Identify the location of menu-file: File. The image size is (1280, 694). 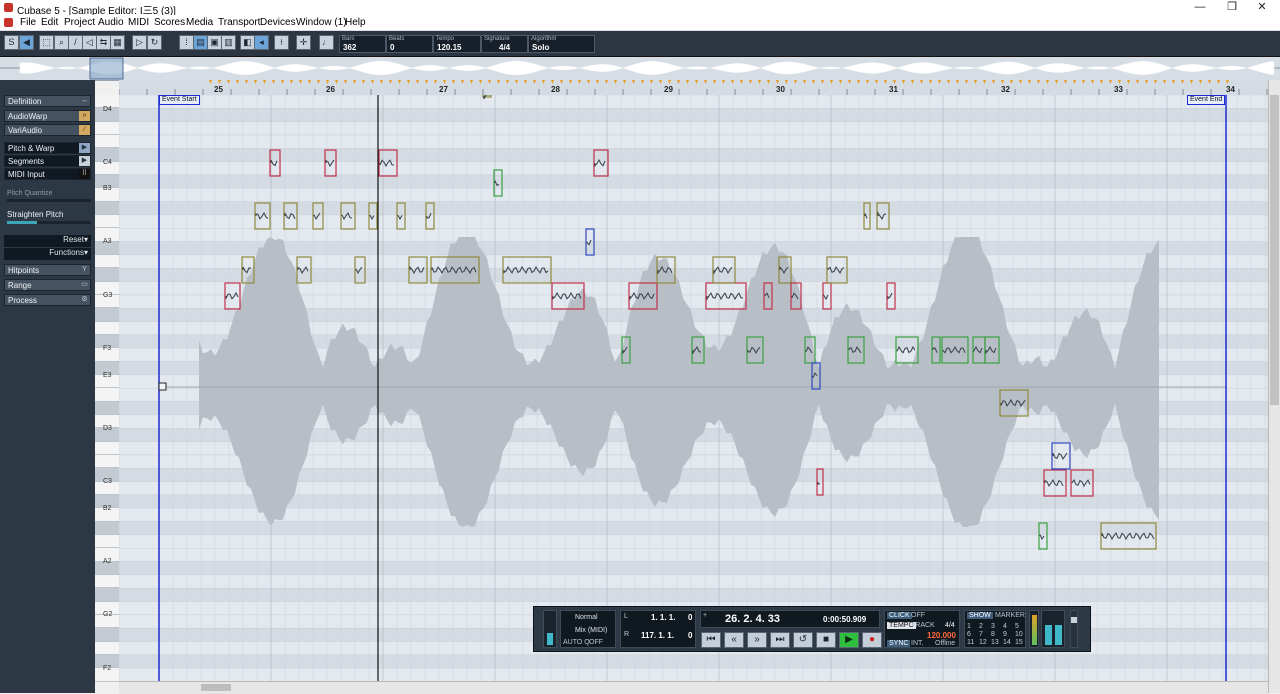
(28, 22).